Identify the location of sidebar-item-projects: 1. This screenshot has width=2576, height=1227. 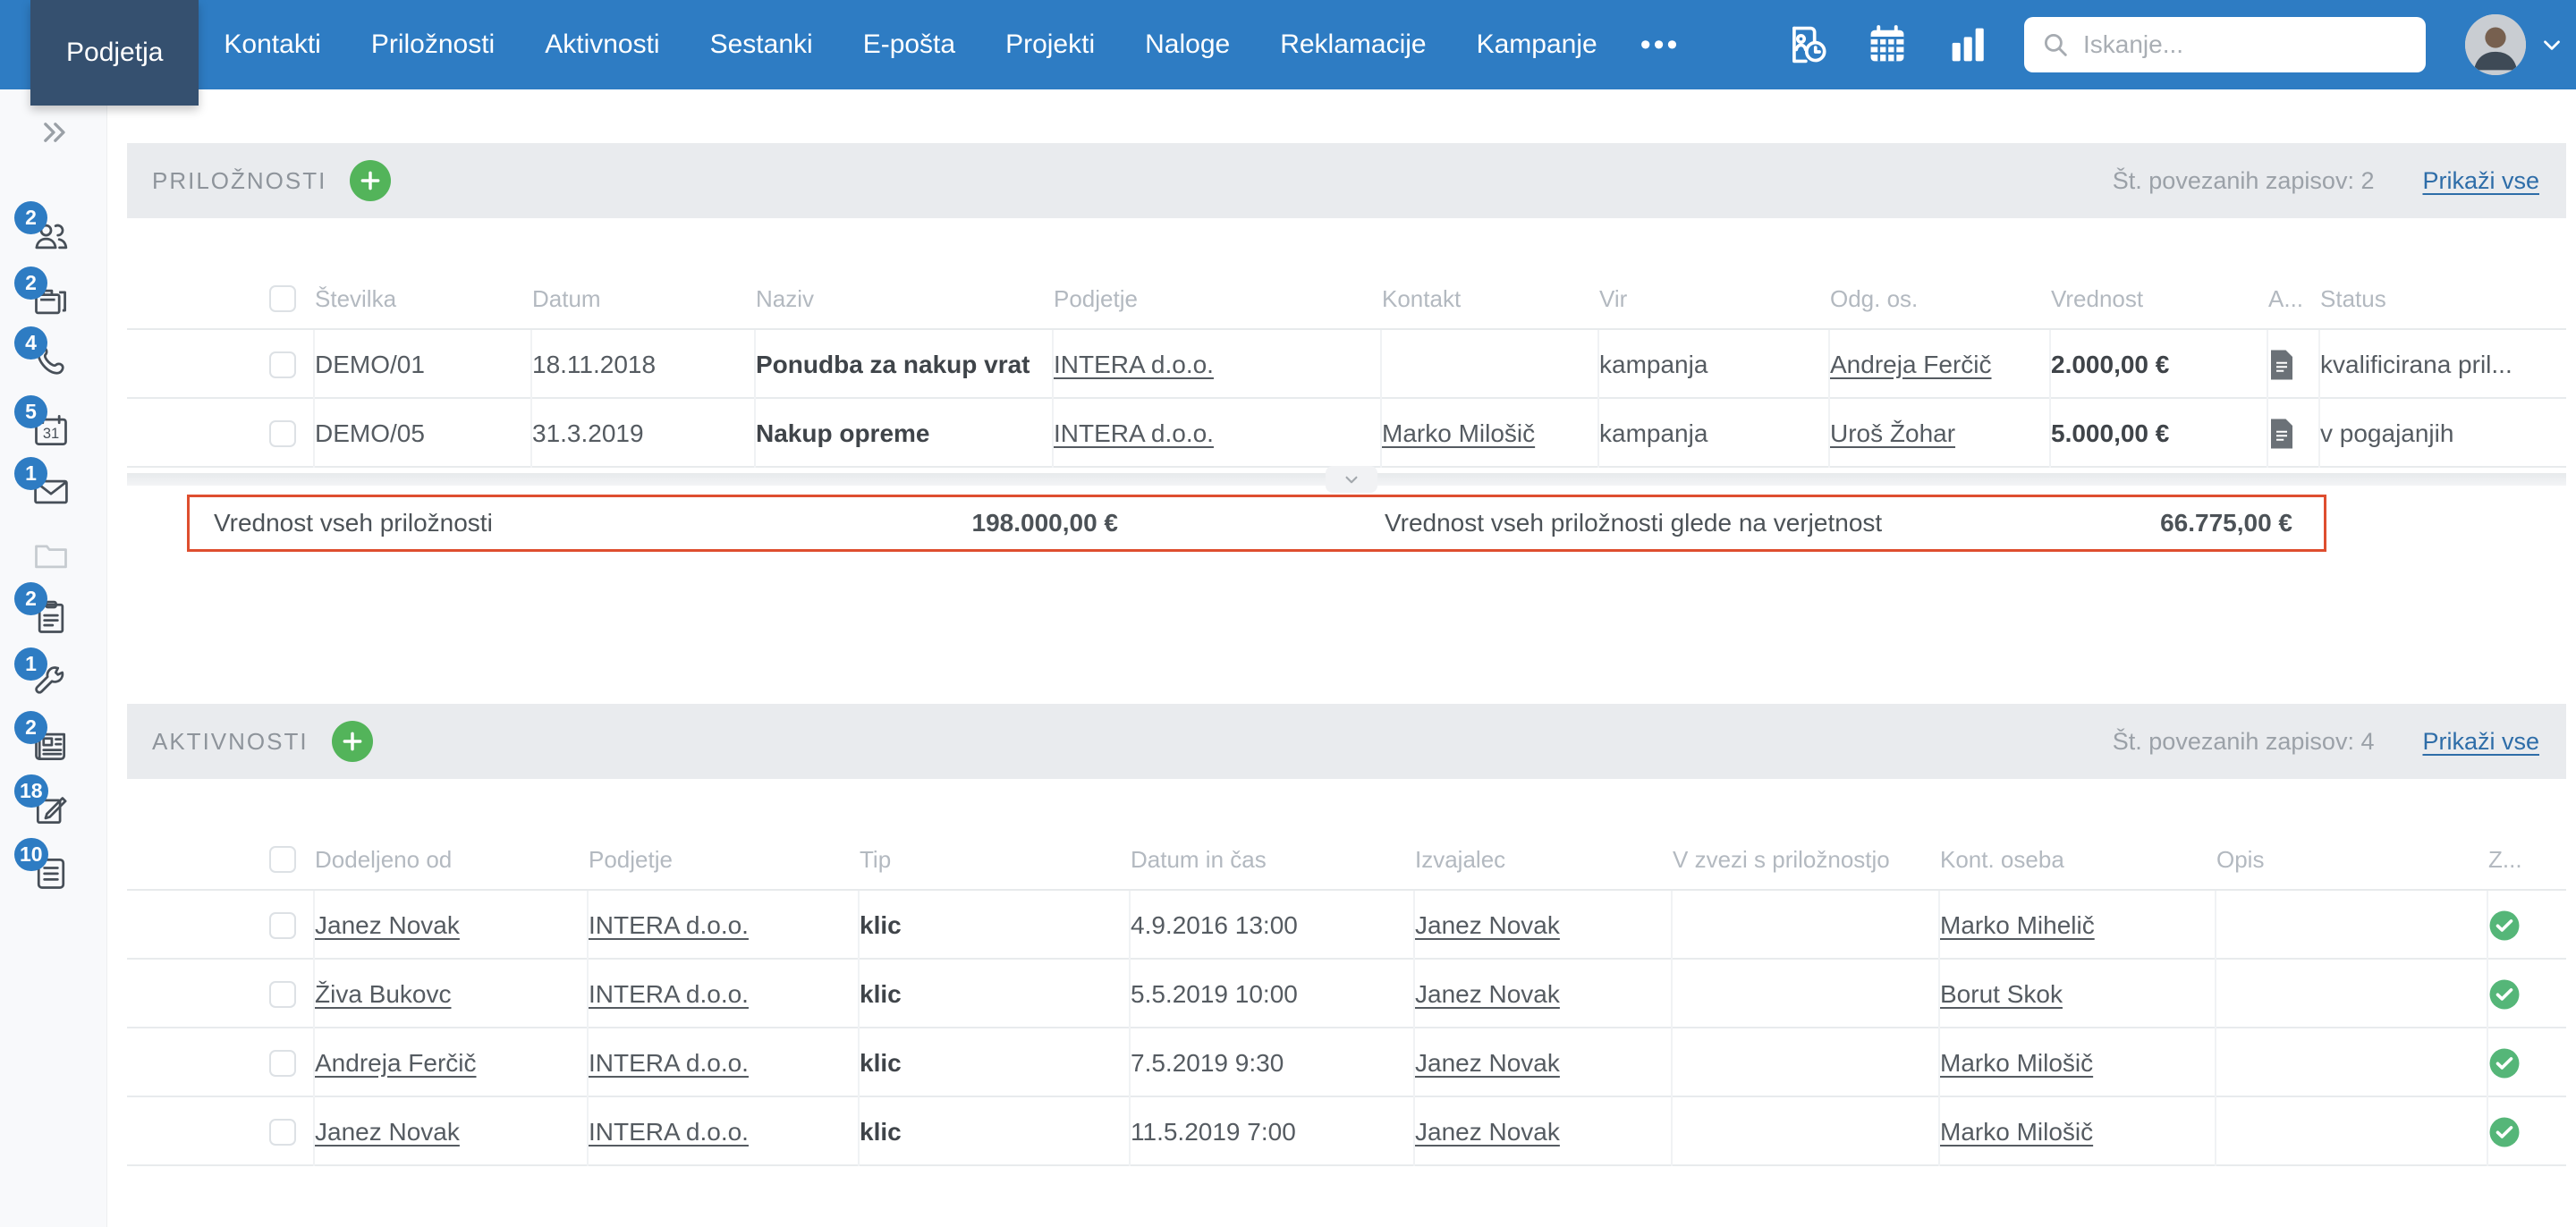
(42, 674).